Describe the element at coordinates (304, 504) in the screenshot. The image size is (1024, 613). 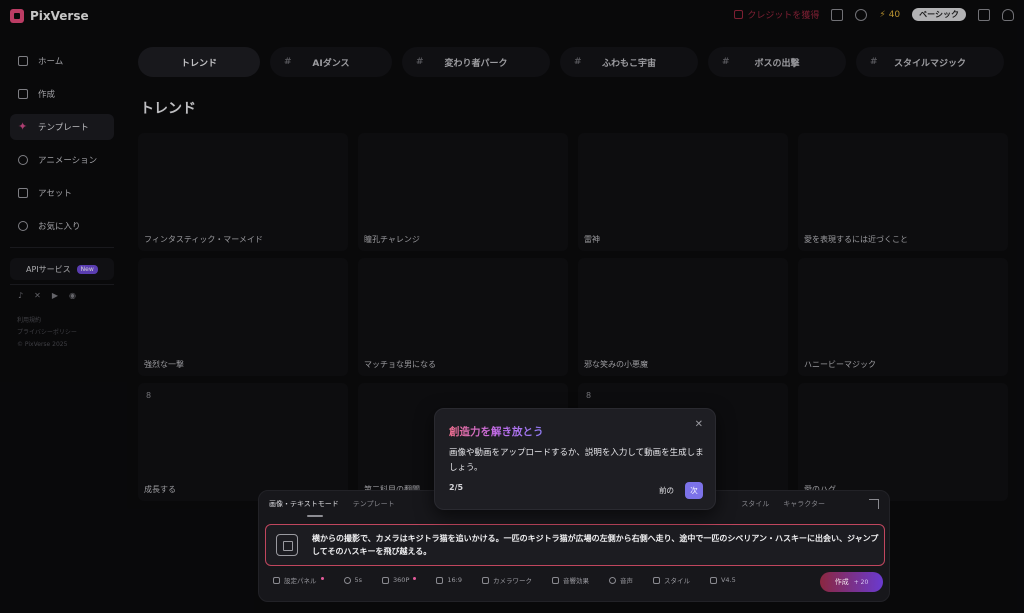
I see `tab-image-text-mode: 画像・テキストモード` at that location.